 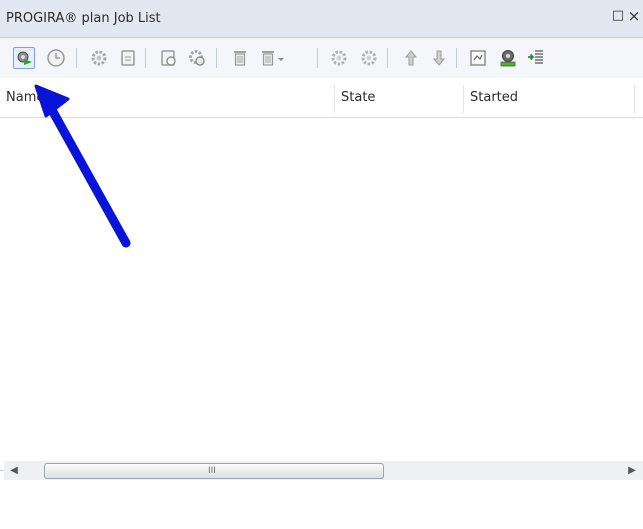 I want to click on move-down-icon, so click(x=439, y=58).